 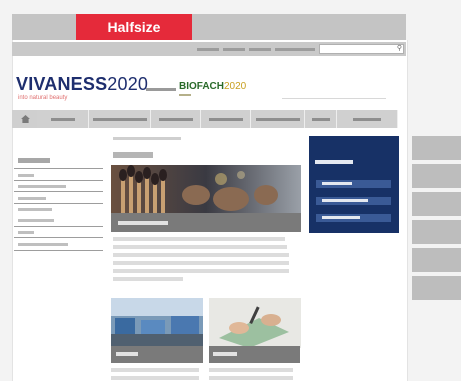 What do you see at coordinates (206, 190) in the screenshot?
I see `hero-image-brushes` at bounding box center [206, 190].